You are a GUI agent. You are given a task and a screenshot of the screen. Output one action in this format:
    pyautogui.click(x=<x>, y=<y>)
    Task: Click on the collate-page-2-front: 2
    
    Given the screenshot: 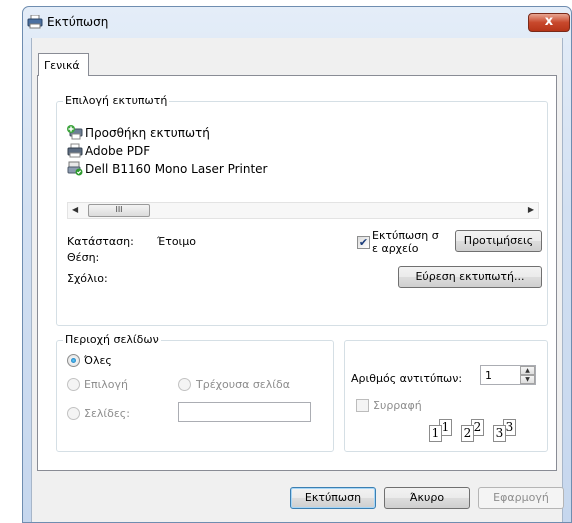 What is the action you would take?
    pyautogui.click(x=467, y=433)
    